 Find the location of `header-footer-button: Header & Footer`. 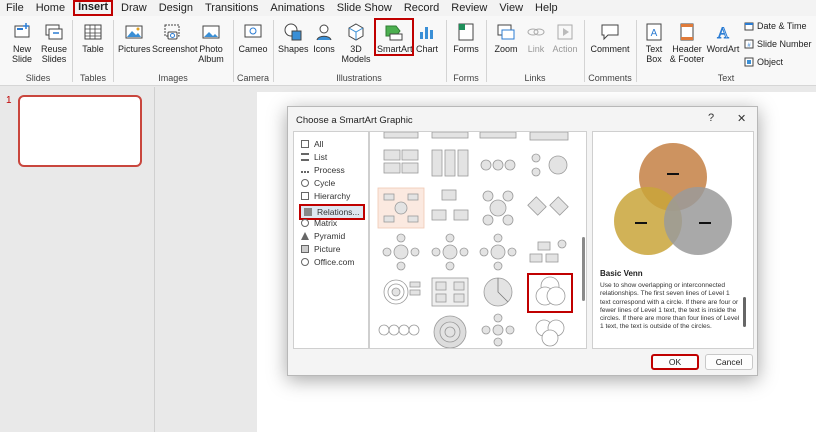

header-footer-button: Header & Footer is located at coordinates (687, 43).